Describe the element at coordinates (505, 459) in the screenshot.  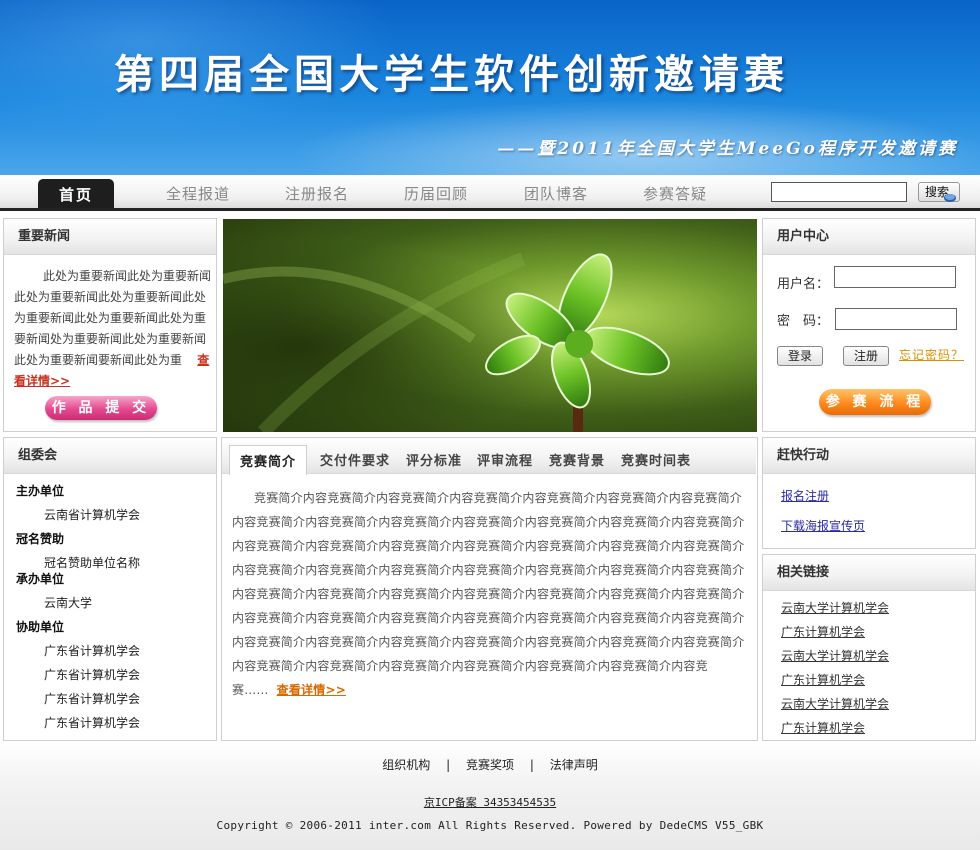
I see `tab-review-process: 评审流程` at that location.